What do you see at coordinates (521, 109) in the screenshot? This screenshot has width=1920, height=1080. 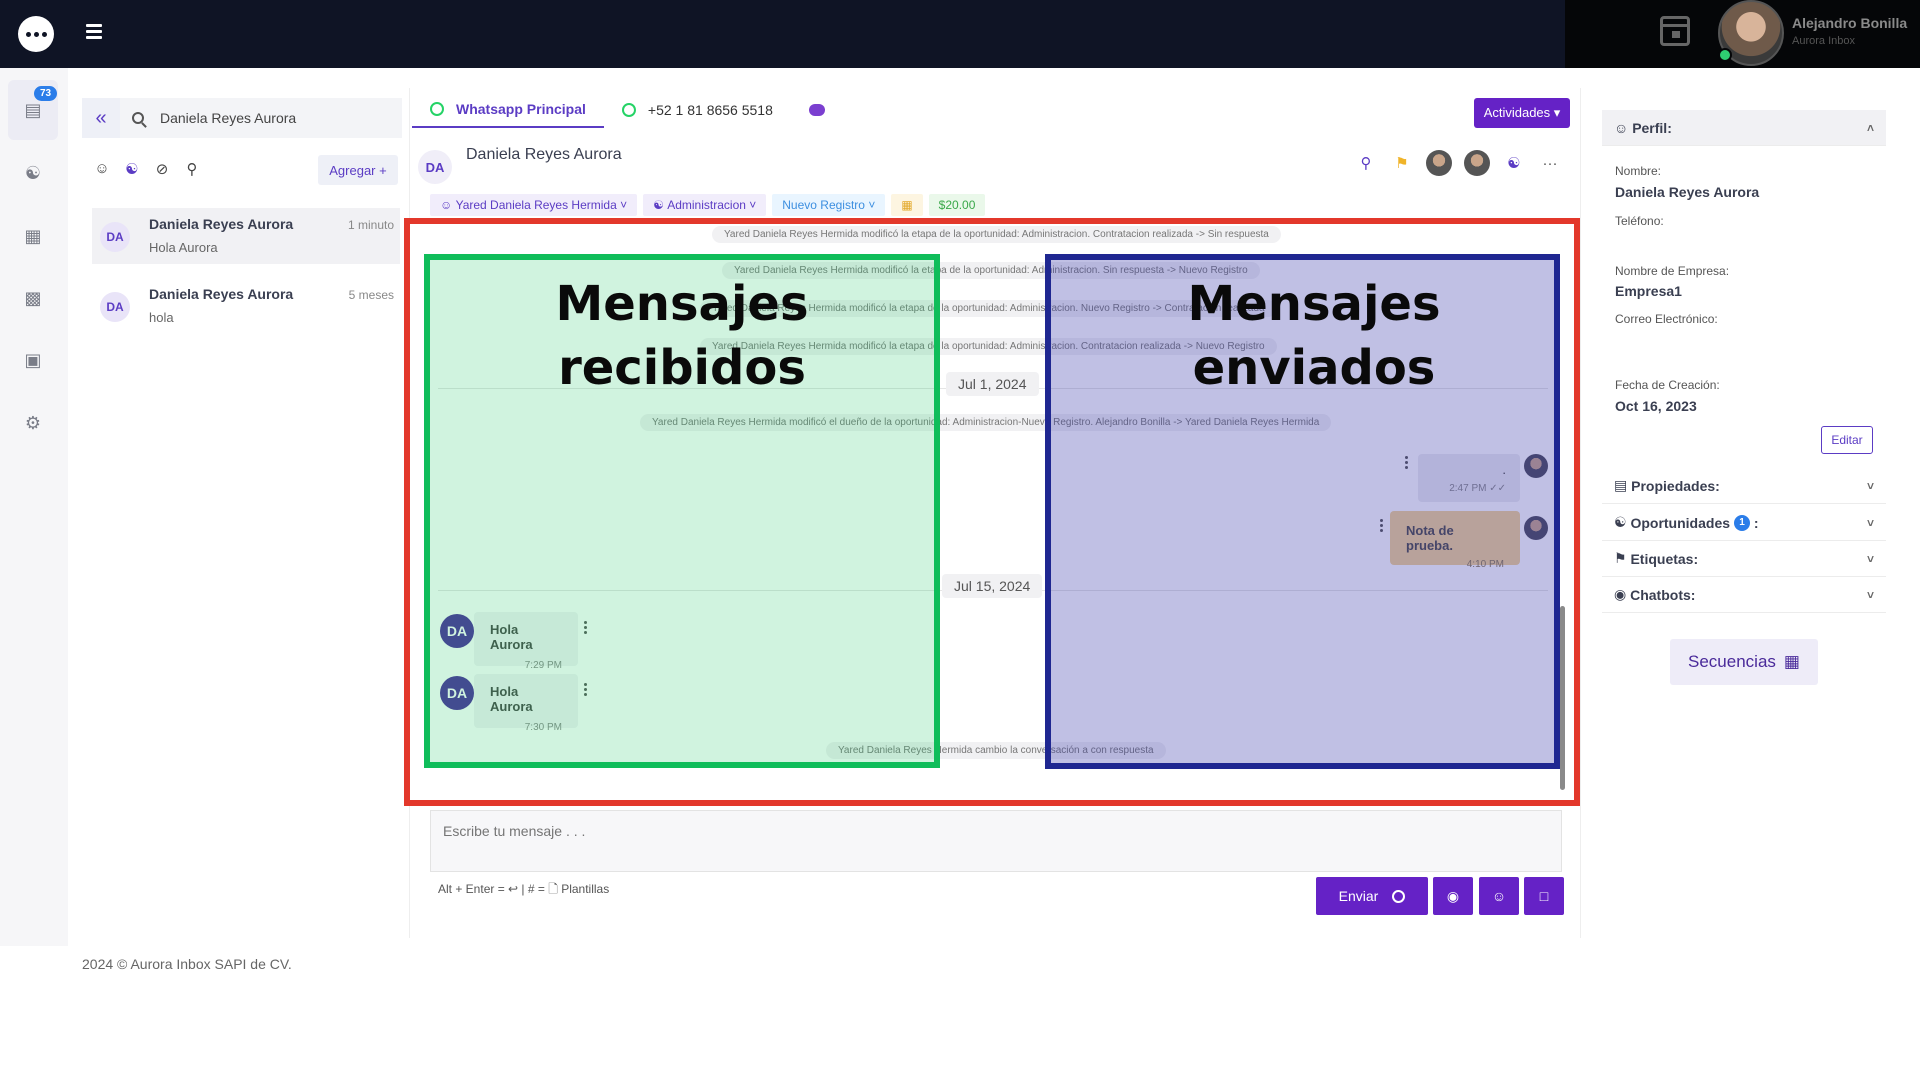 I see `tab-label: Whatsapp Principal` at bounding box center [521, 109].